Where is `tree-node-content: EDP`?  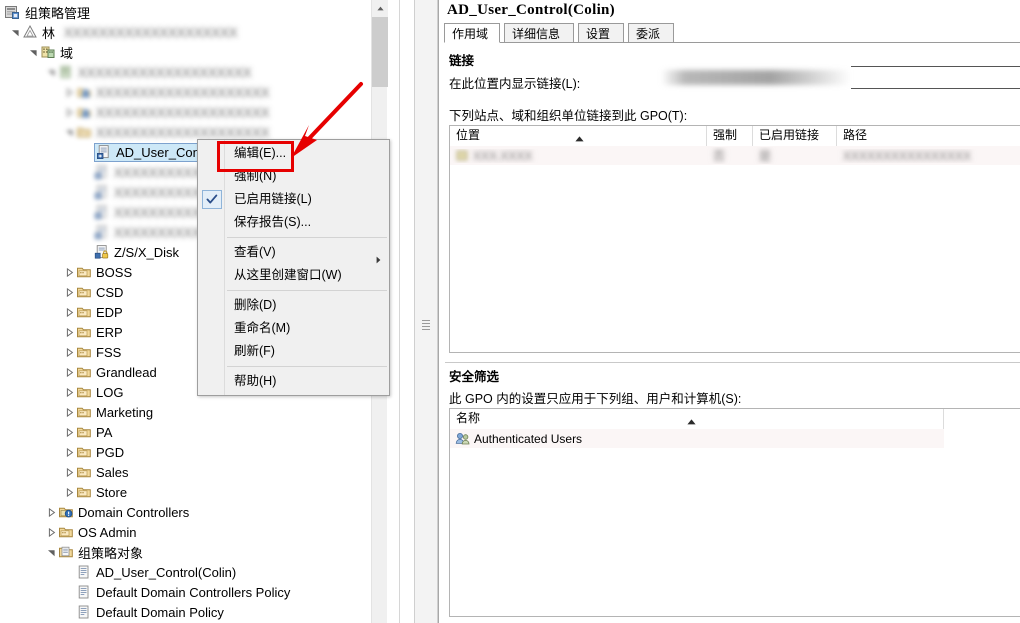
tree-node-content: EDP is located at coordinates (101, 312).